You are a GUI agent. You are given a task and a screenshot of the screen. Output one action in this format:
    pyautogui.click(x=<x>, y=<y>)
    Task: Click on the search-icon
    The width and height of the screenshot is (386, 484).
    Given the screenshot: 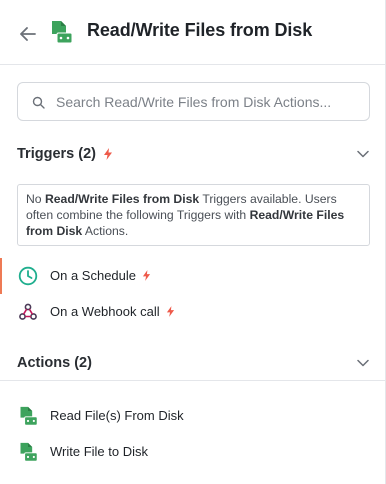 What is the action you would take?
    pyautogui.click(x=38, y=102)
    